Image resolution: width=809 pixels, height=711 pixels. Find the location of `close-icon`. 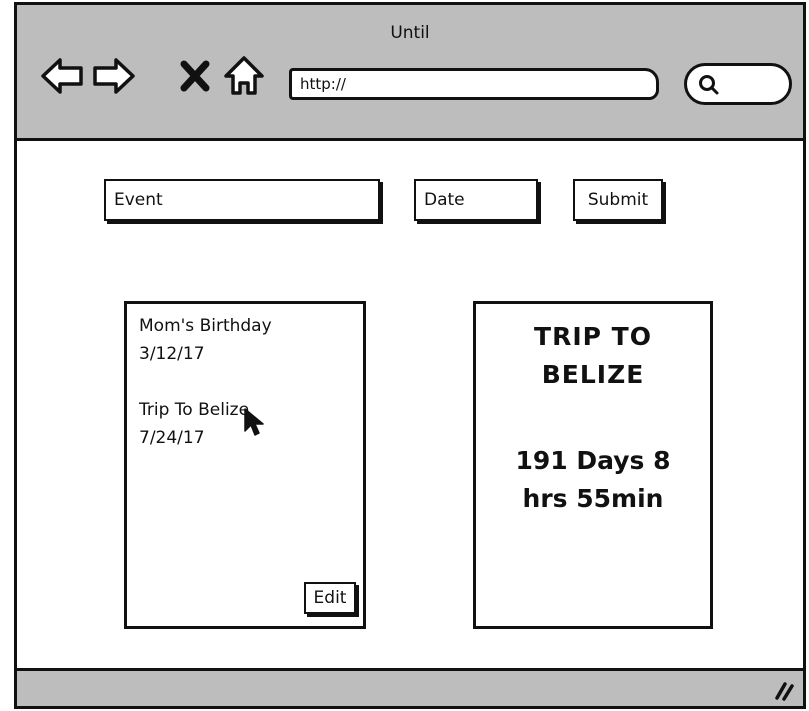

close-icon is located at coordinates (195, 76).